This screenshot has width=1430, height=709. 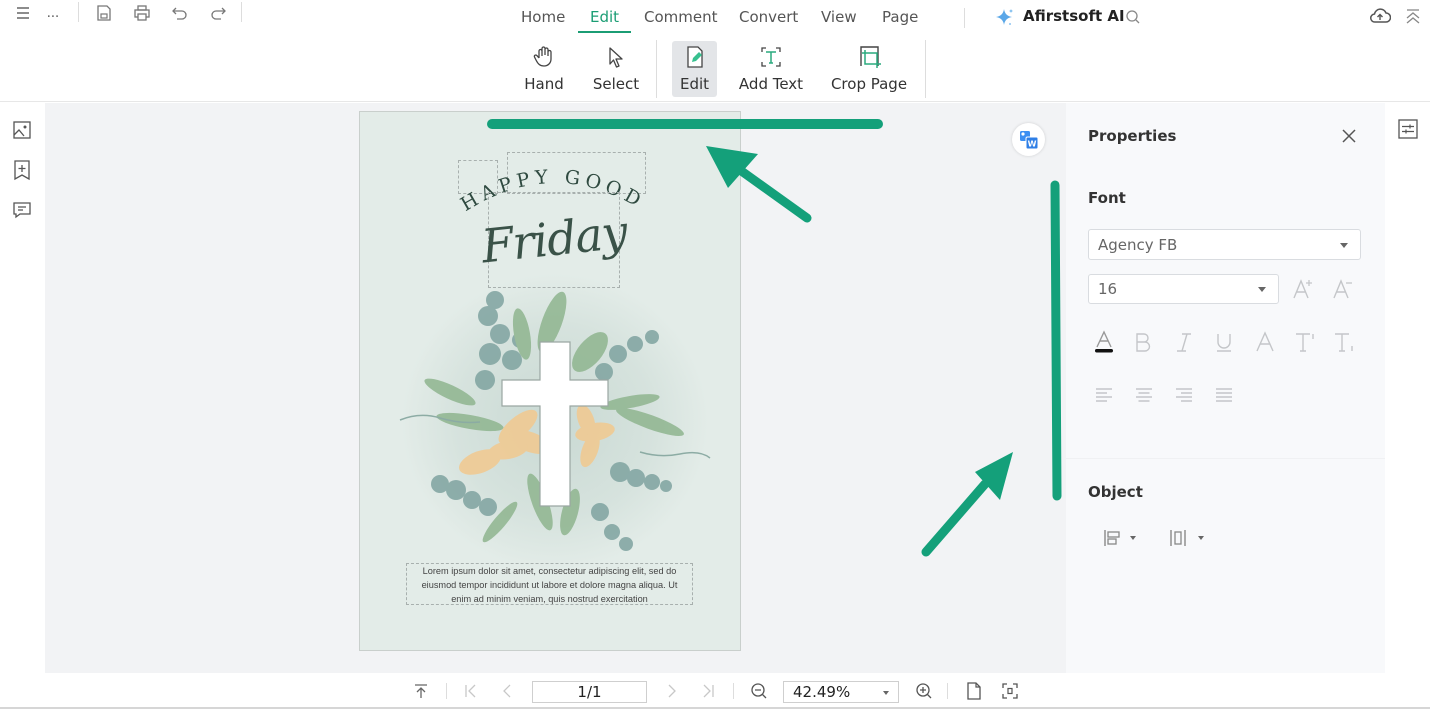 What do you see at coordinates (1184, 342) in the screenshot?
I see `italic-icon` at bounding box center [1184, 342].